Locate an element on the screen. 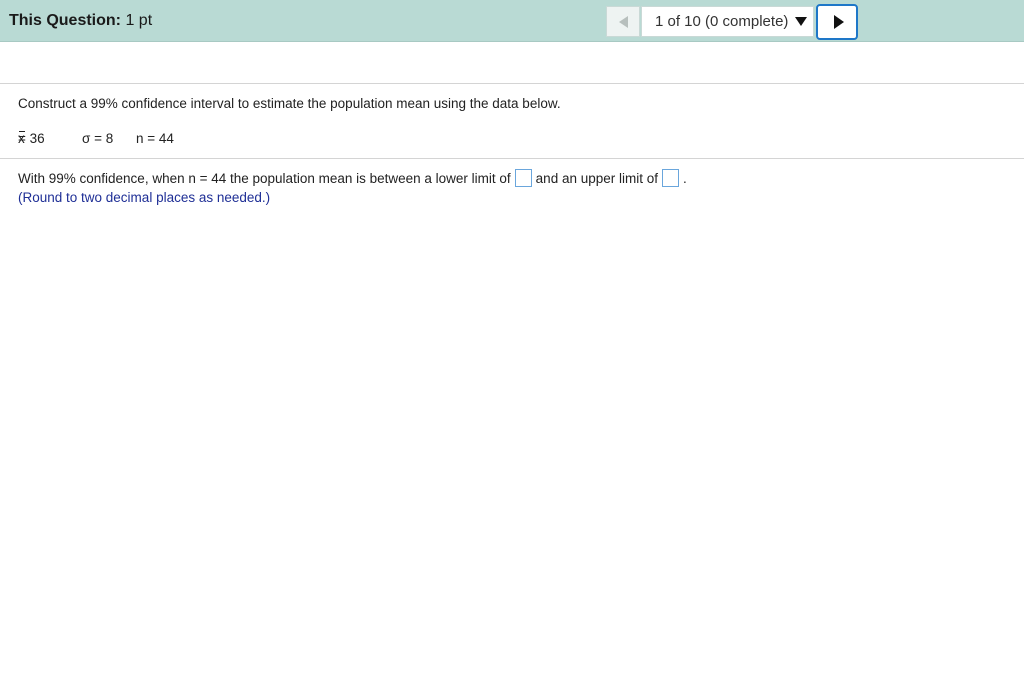 The width and height of the screenshot is (1024, 688). lower-limit-input is located at coordinates (523, 178).